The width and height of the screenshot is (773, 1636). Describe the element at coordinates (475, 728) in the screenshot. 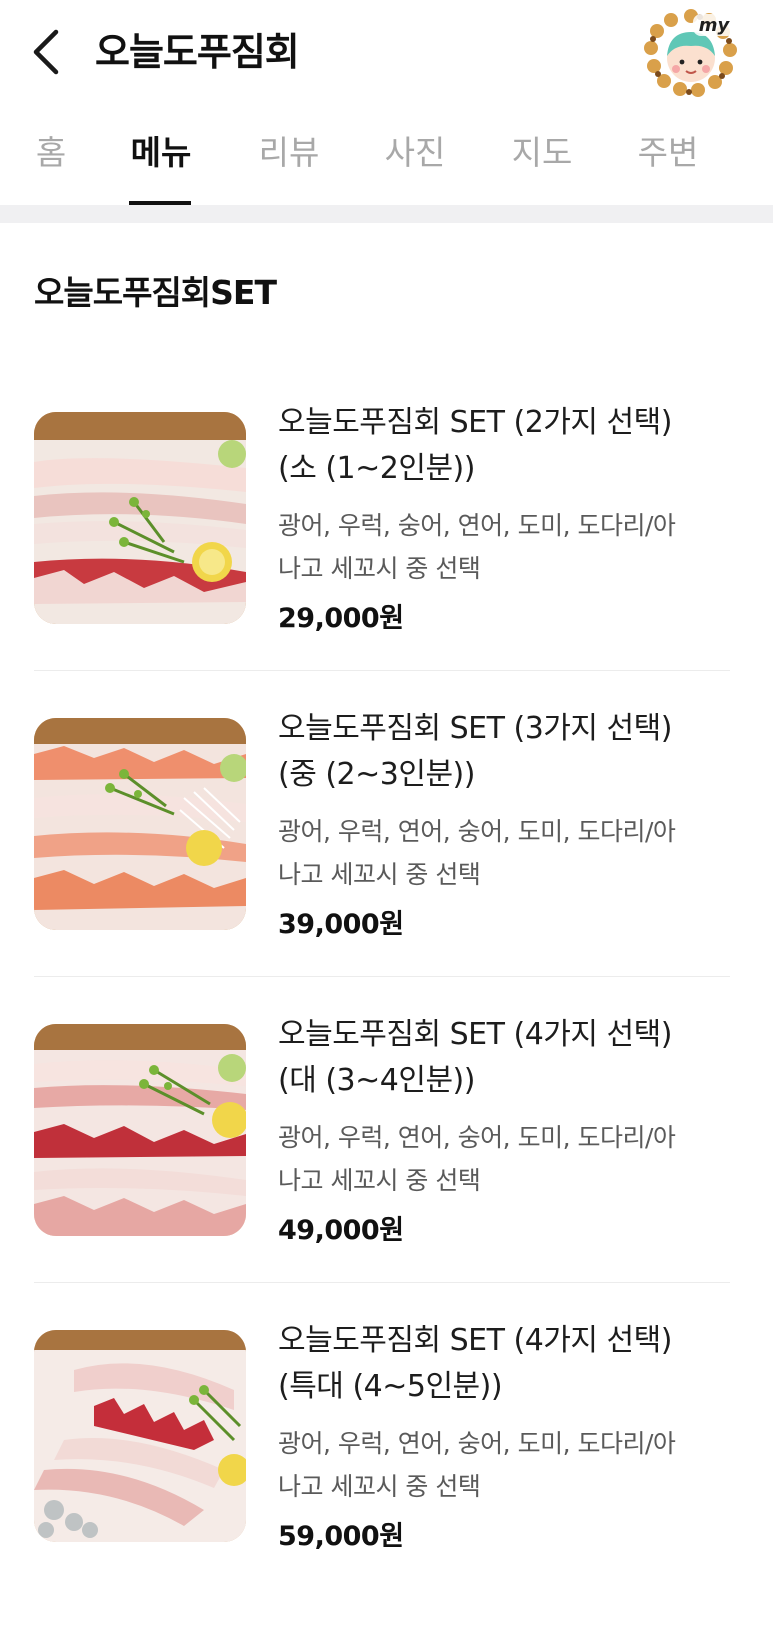

I see `menu-item-name-line1: 오늘도푸짐회 SET (3가지 선택)` at that location.